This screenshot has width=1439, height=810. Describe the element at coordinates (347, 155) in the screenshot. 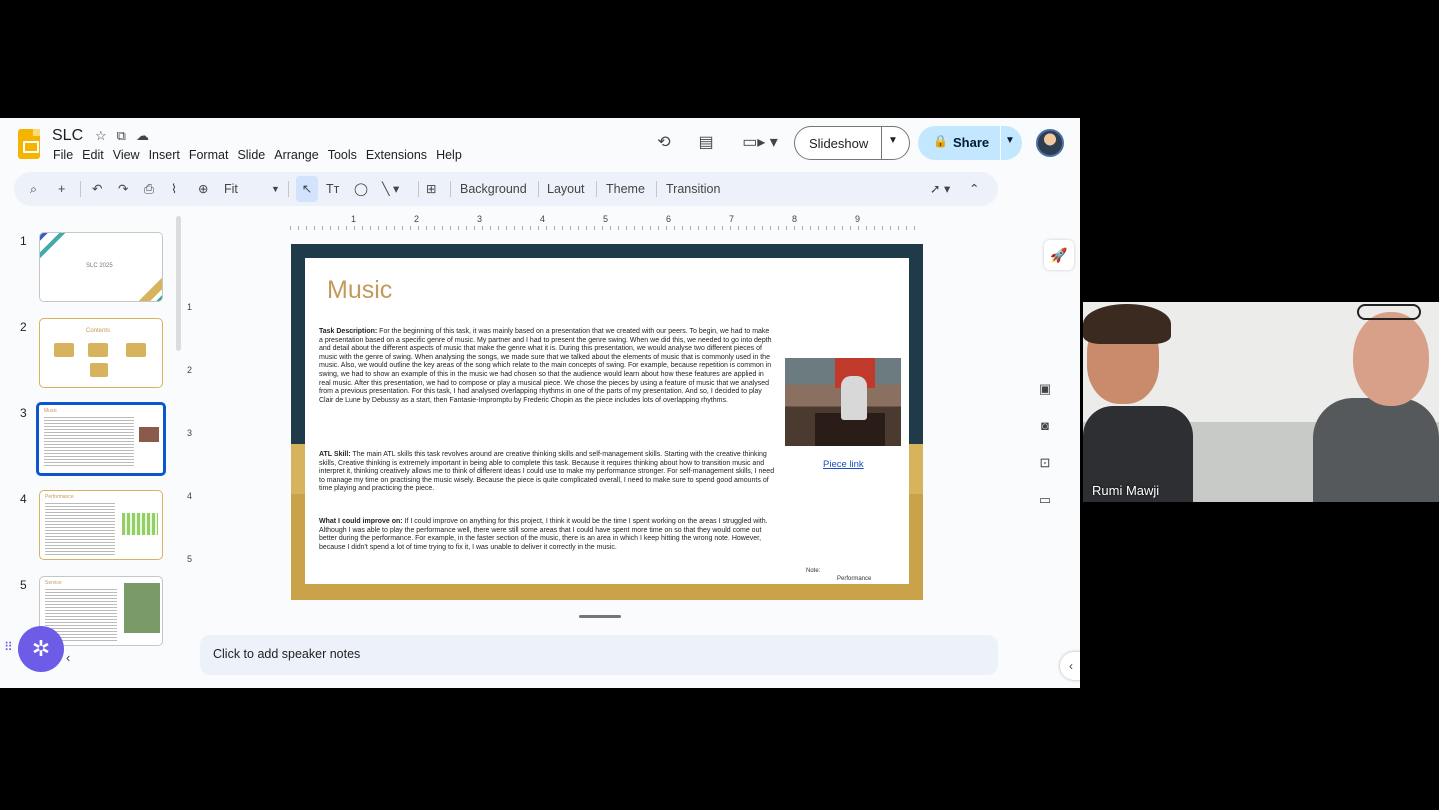

I see `menu-tools: Tools` at that location.